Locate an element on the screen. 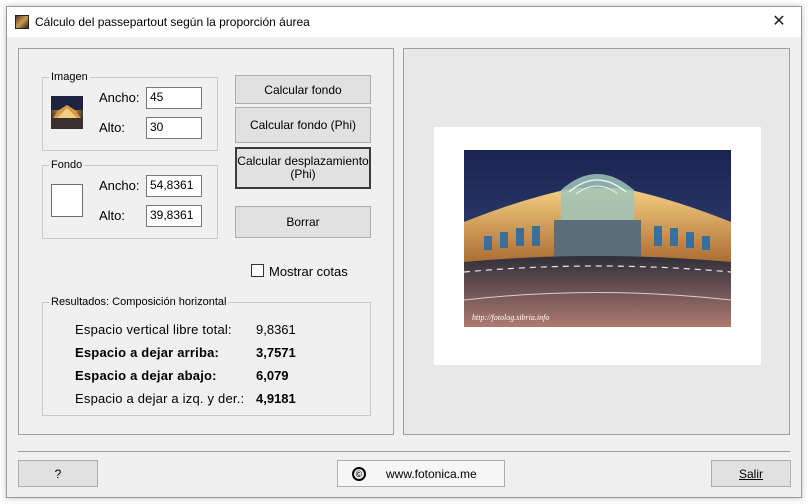 The width and height of the screenshot is (808, 504). fondo-swatch is located at coordinates (67, 200).